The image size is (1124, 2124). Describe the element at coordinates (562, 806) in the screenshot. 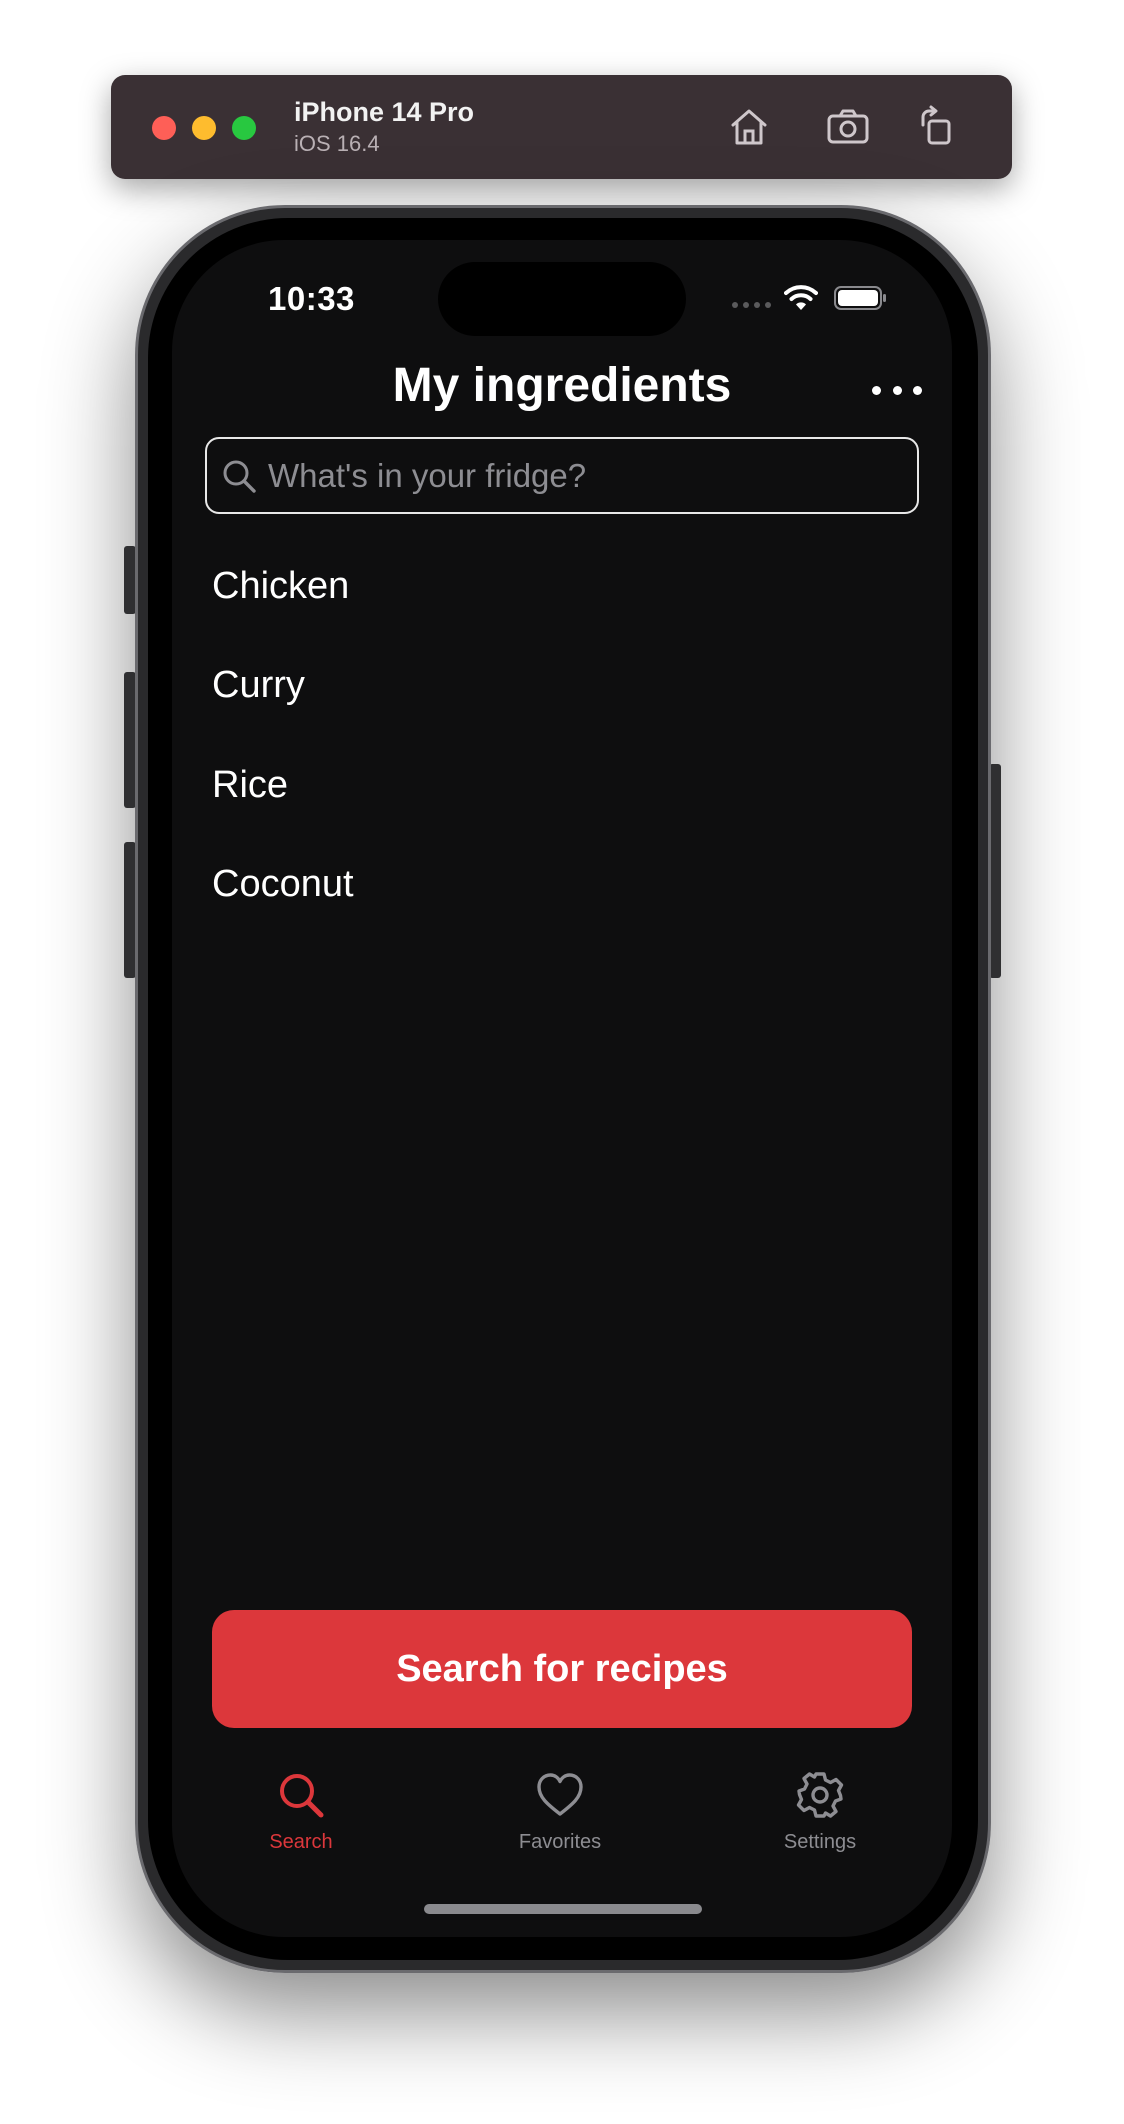

I see `ingredient-item: Rice` at that location.